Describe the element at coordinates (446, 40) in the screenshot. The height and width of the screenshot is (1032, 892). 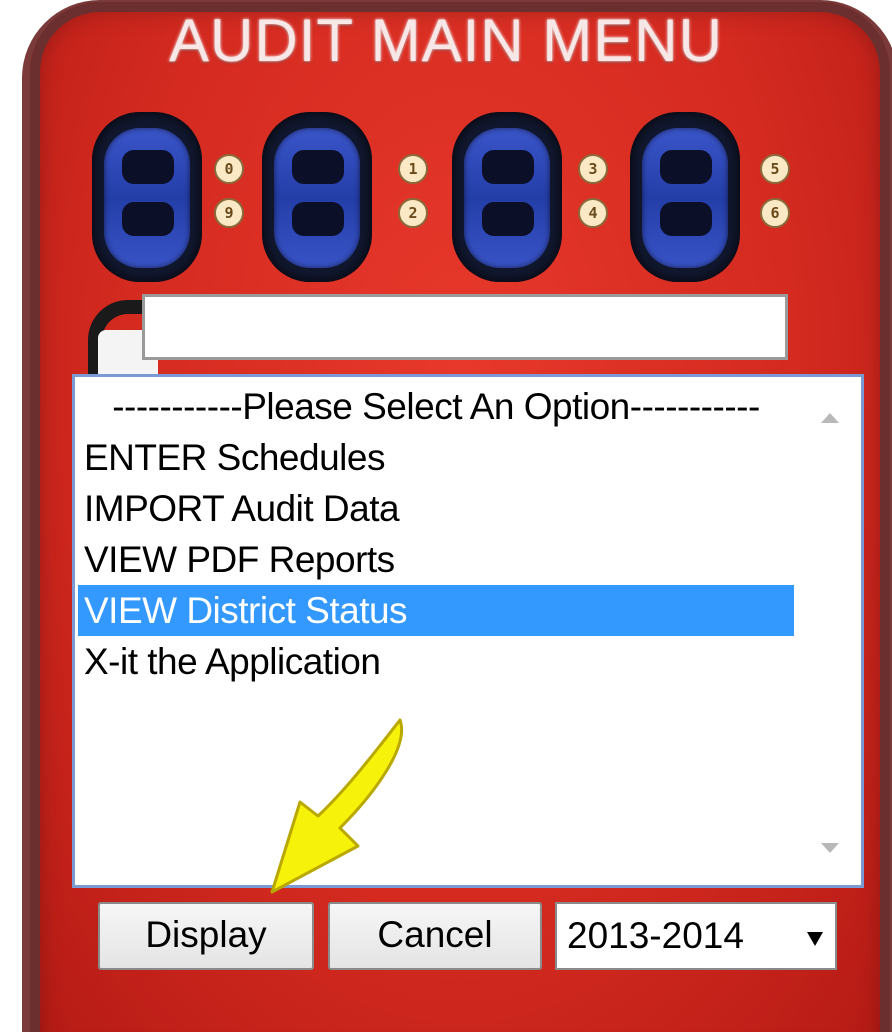
I see `page-title: AUDIT MAIN MENU` at that location.